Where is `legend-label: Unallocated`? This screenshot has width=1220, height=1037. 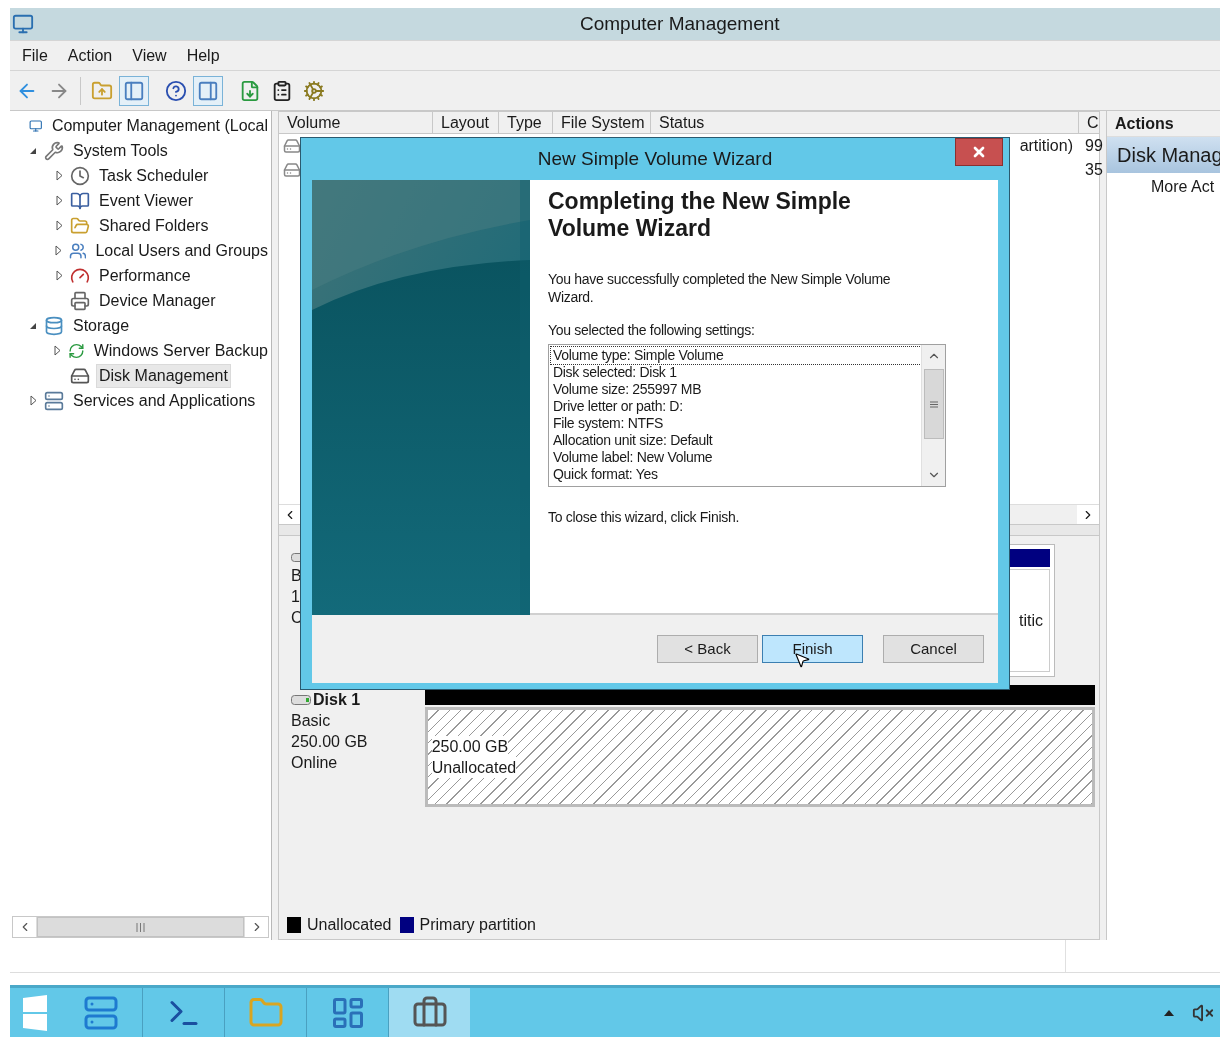
legend-label: Unallocated is located at coordinates (349, 925).